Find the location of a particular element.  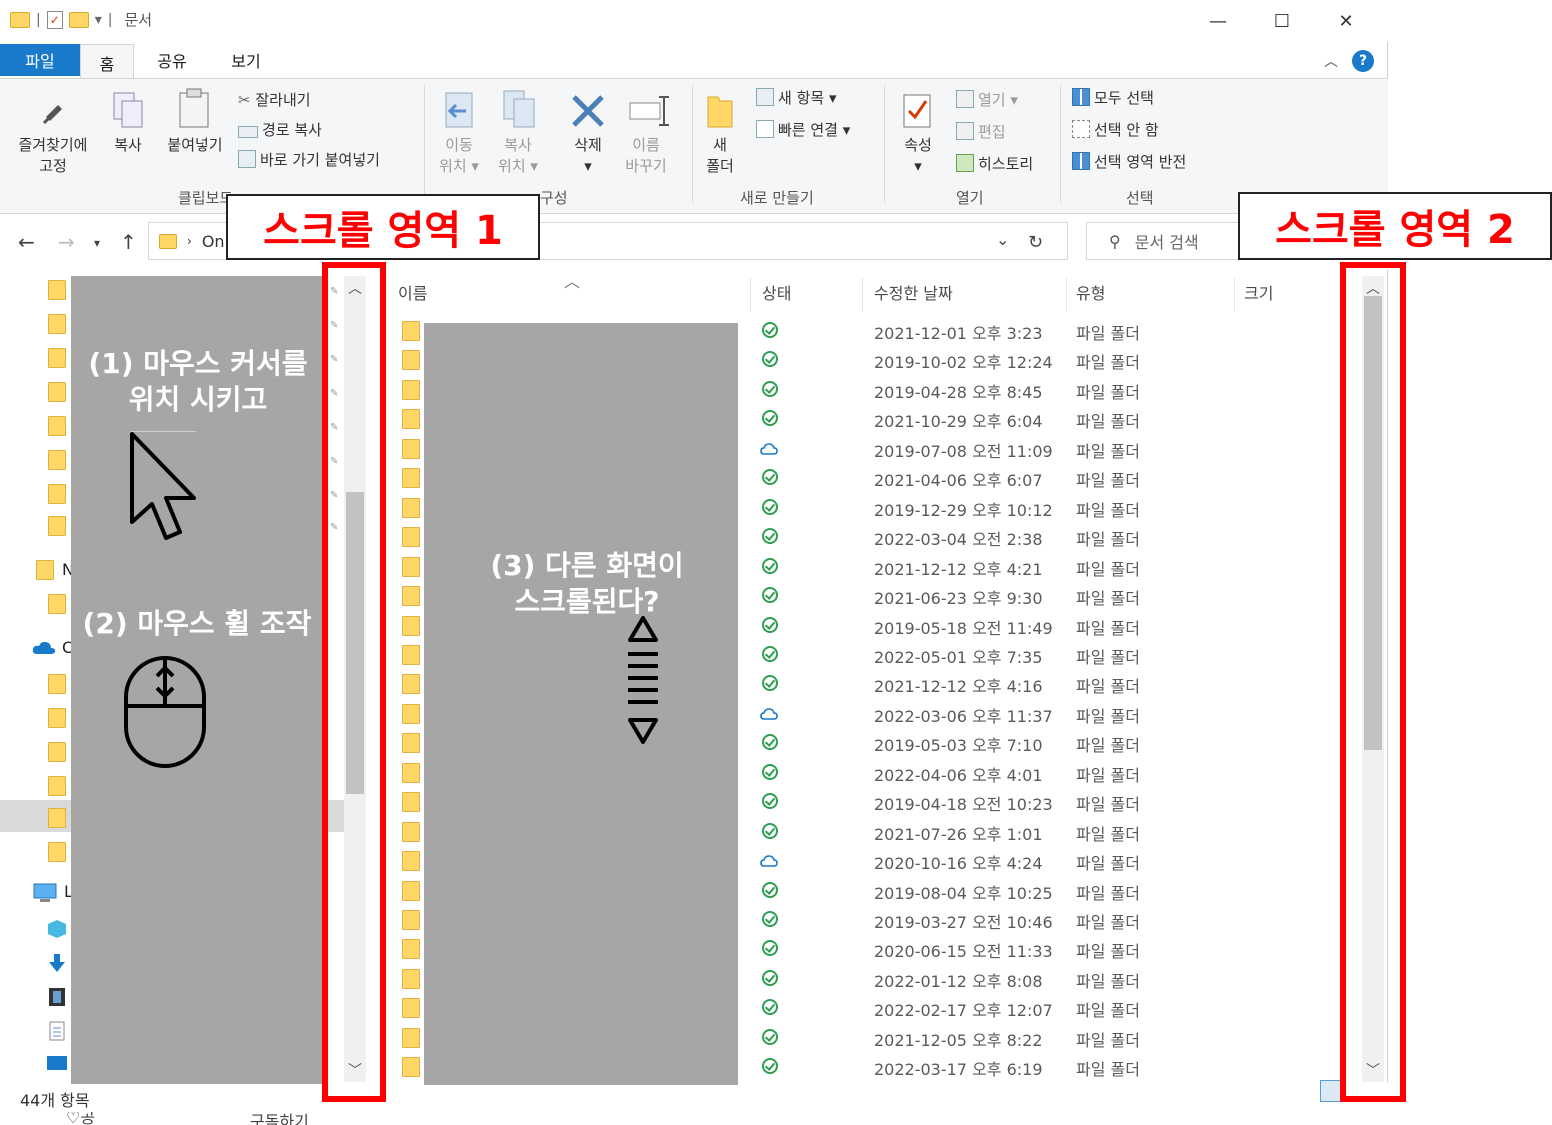

organize-group-label: 구성 is located at coordinates (554, 198).